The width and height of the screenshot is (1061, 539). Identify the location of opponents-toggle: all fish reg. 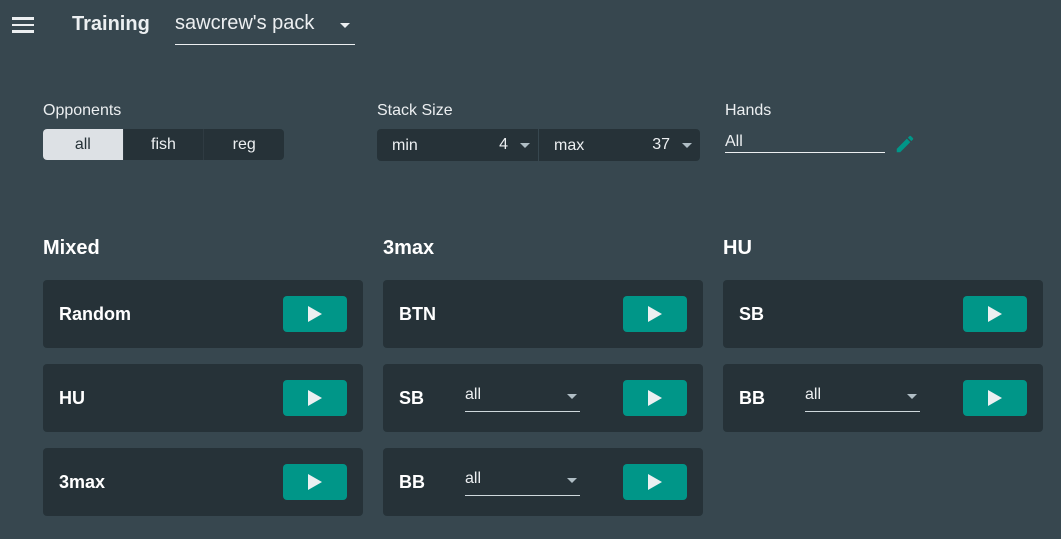
(163, 144).